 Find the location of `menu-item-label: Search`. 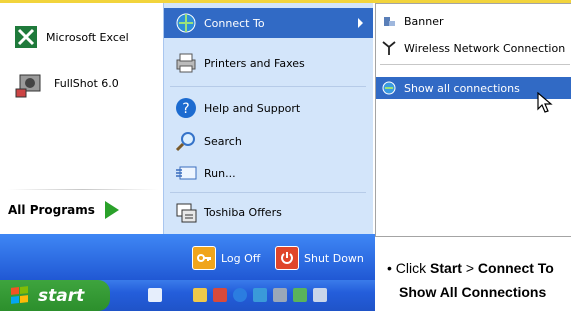

menu-item-label: Search is located at coordinates (223, 141).